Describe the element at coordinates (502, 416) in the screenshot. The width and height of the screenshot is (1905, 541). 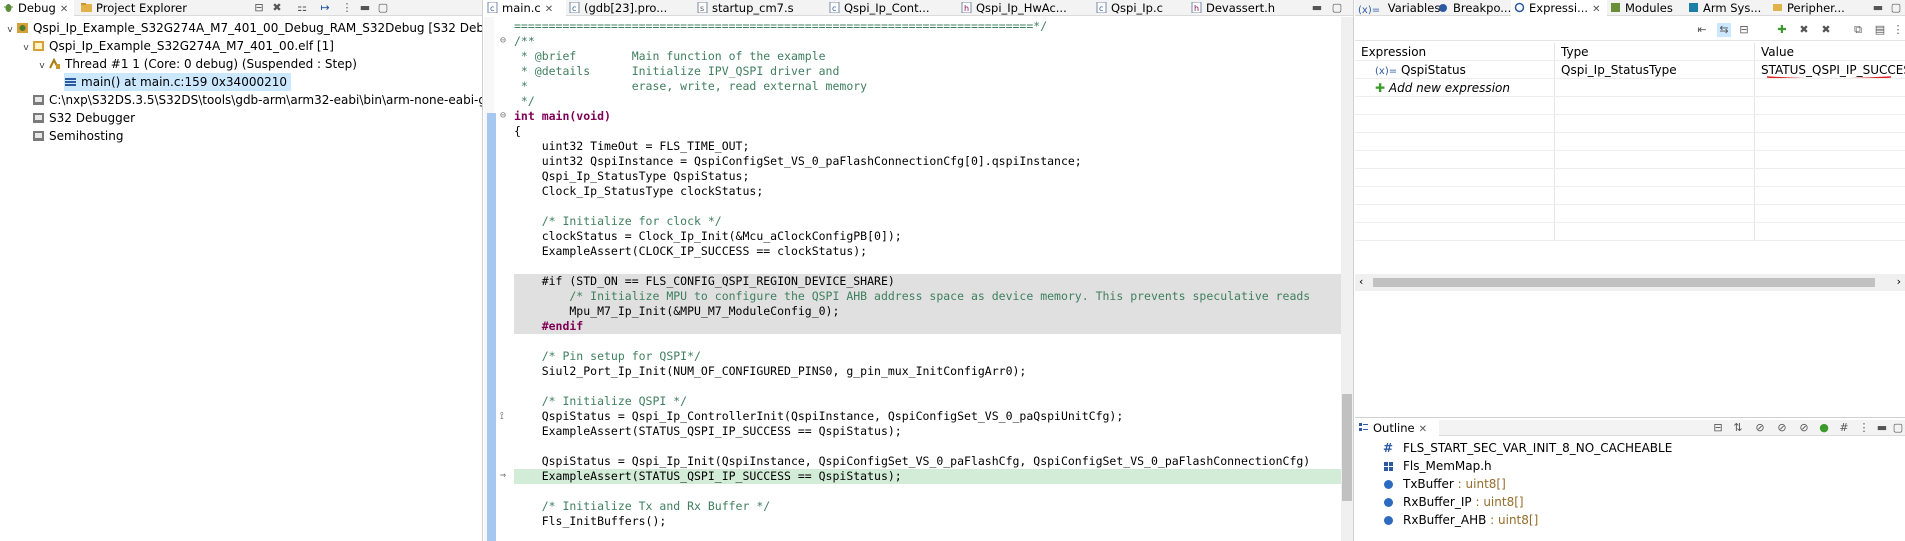
I see `bookmark-icon: ⟟` at that location.